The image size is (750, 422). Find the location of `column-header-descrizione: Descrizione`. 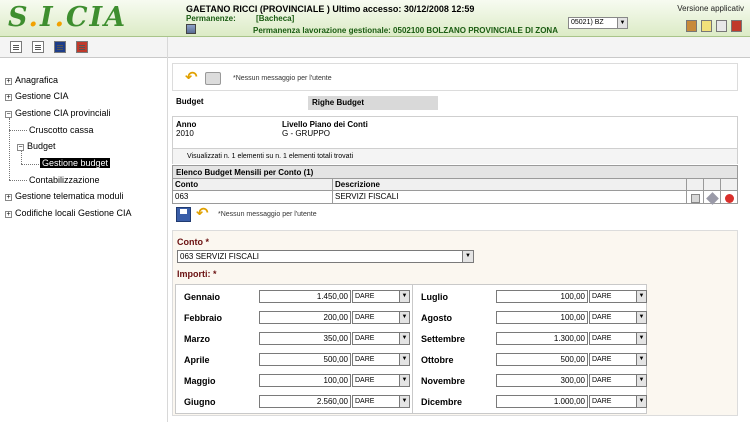

column-header-descrizione: Descrizione is located at coordinates (357, 185).